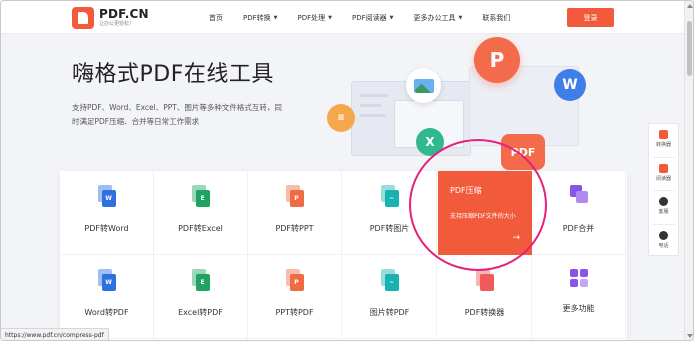 The height and width of the screenshot is (341, 694). Describe the element at coordinates (173, 74) in the screenshot. I see `hero-title: 嗨格式PDF在线工具` at that location.